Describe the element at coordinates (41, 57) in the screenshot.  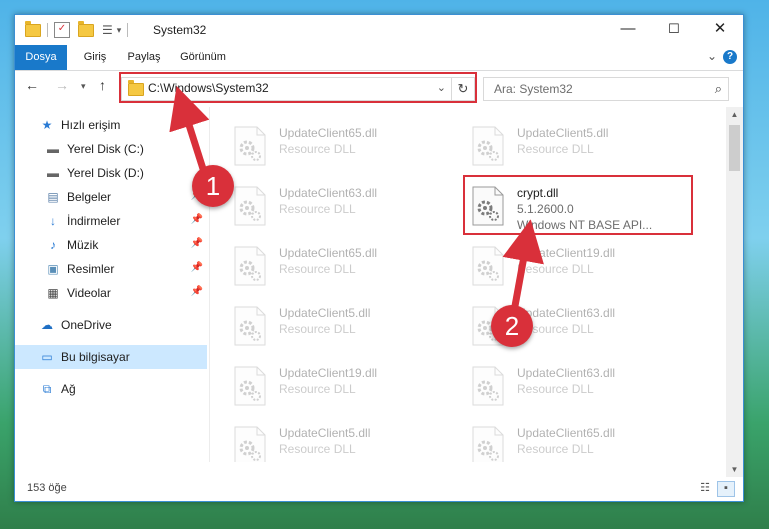
I see `tab-file: Dosya` at that location.